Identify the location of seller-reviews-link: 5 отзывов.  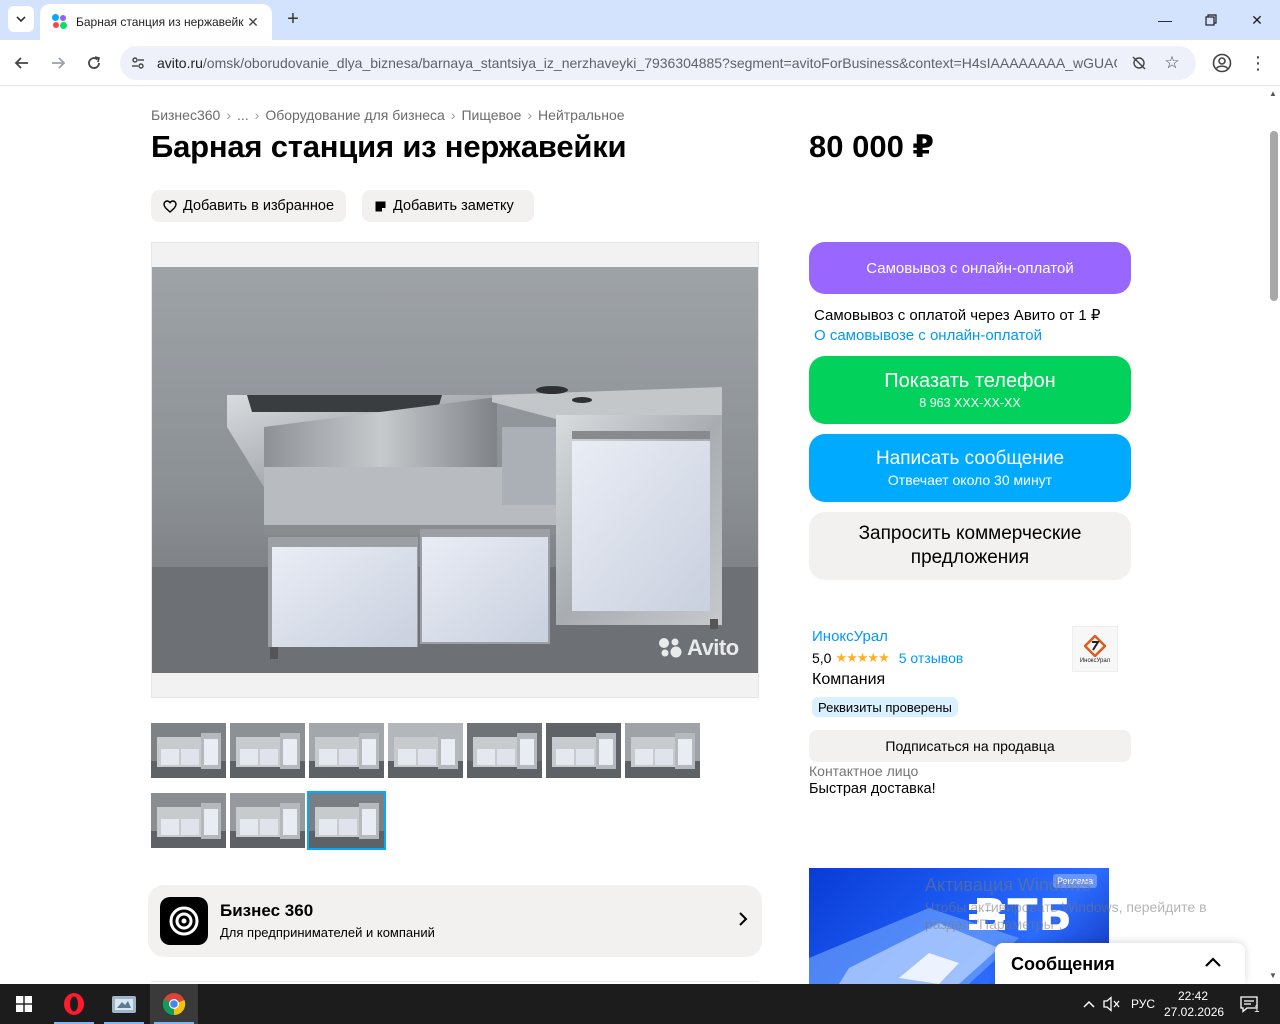
(931, 658).